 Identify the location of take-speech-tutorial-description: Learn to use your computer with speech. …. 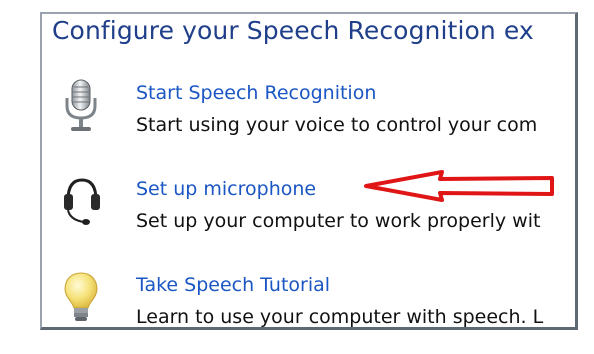
(340, 317).